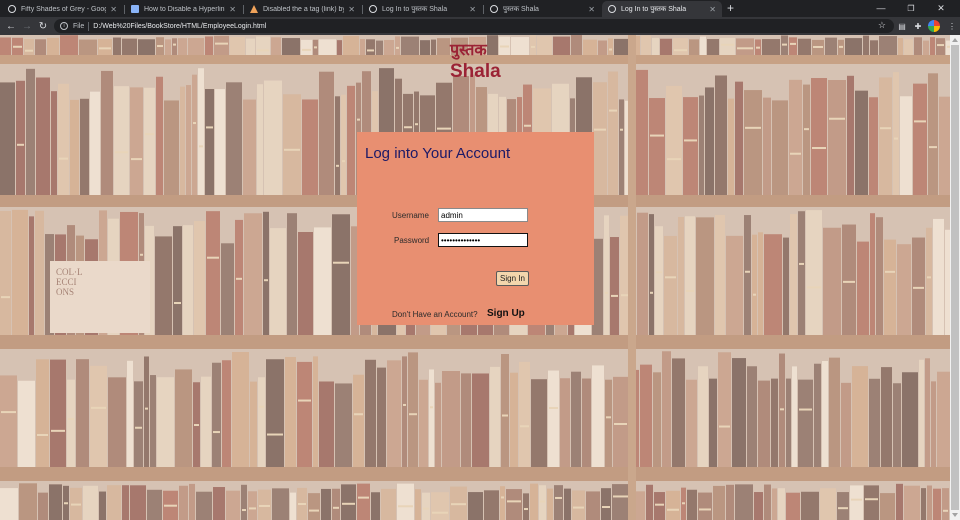 Image resolution: width=960 pixels, height=520 pixels. What do you see at coordinates (438, 153) in the screenshot?
I see `login-heading: Log into Your Account` at bounding box center [438, 153].